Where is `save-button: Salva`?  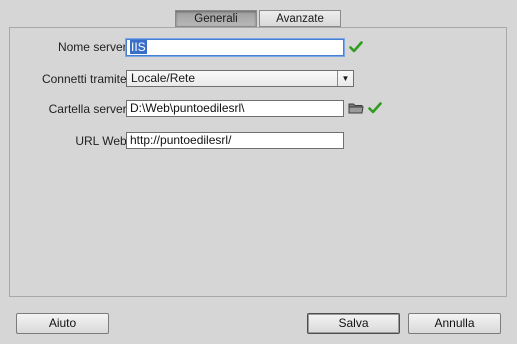 save-button: Salva is located at coordinates (353, 323).